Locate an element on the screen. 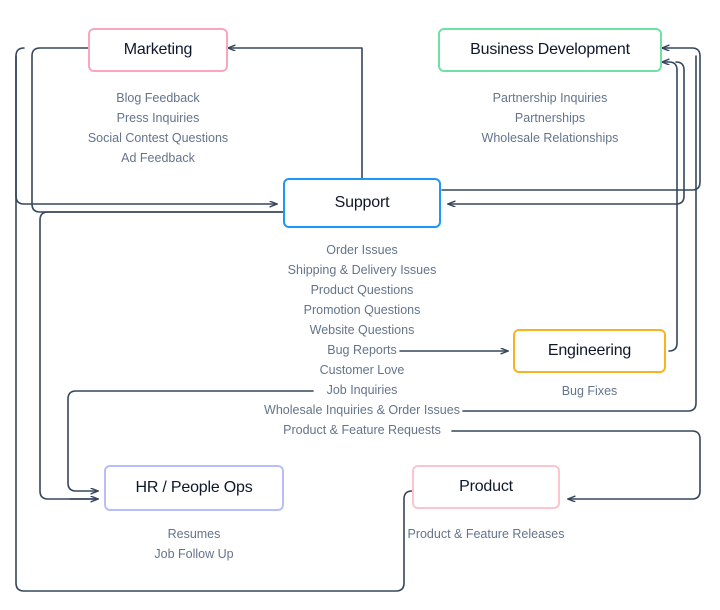  list-item: Social Contest Questions is located at coordinates (158, 138).